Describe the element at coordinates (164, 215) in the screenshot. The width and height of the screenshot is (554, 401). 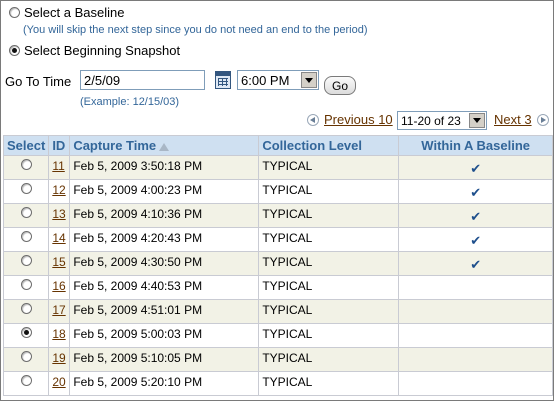
I see `capture-time-cell: Feb 5, 2009 4:10:36 PM` at that location.